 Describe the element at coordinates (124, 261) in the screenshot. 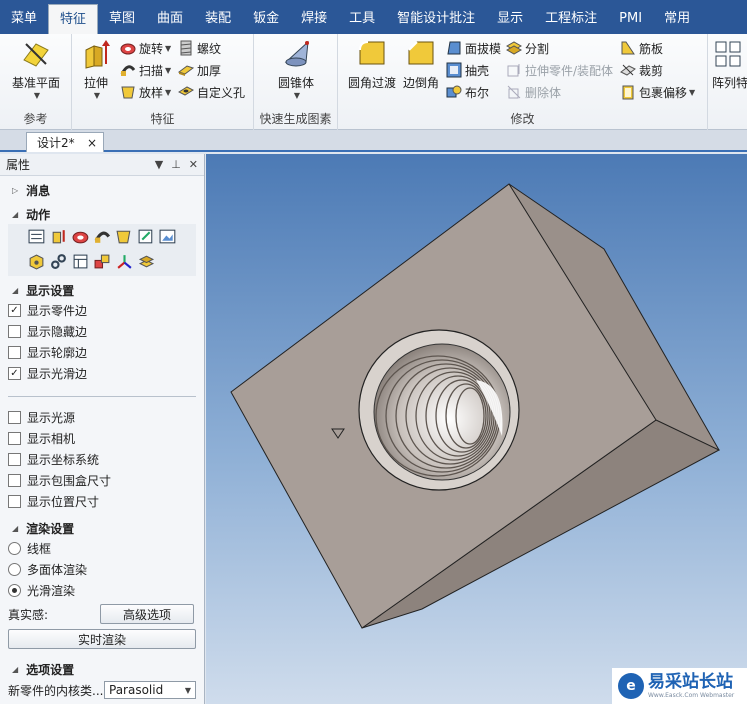

I see `axis-icon` at that location.